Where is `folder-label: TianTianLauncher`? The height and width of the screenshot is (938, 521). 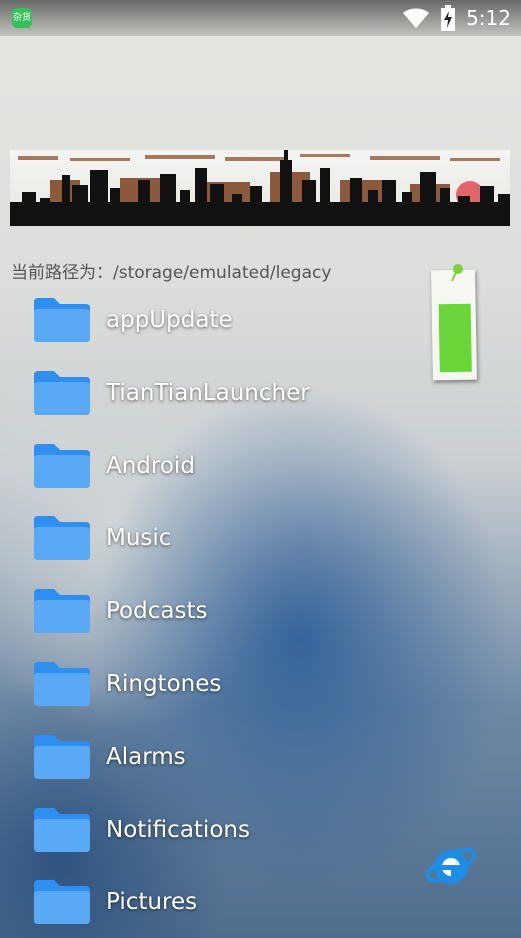 folder-label: TianTianLauncher is located at coordinates (208, 392).